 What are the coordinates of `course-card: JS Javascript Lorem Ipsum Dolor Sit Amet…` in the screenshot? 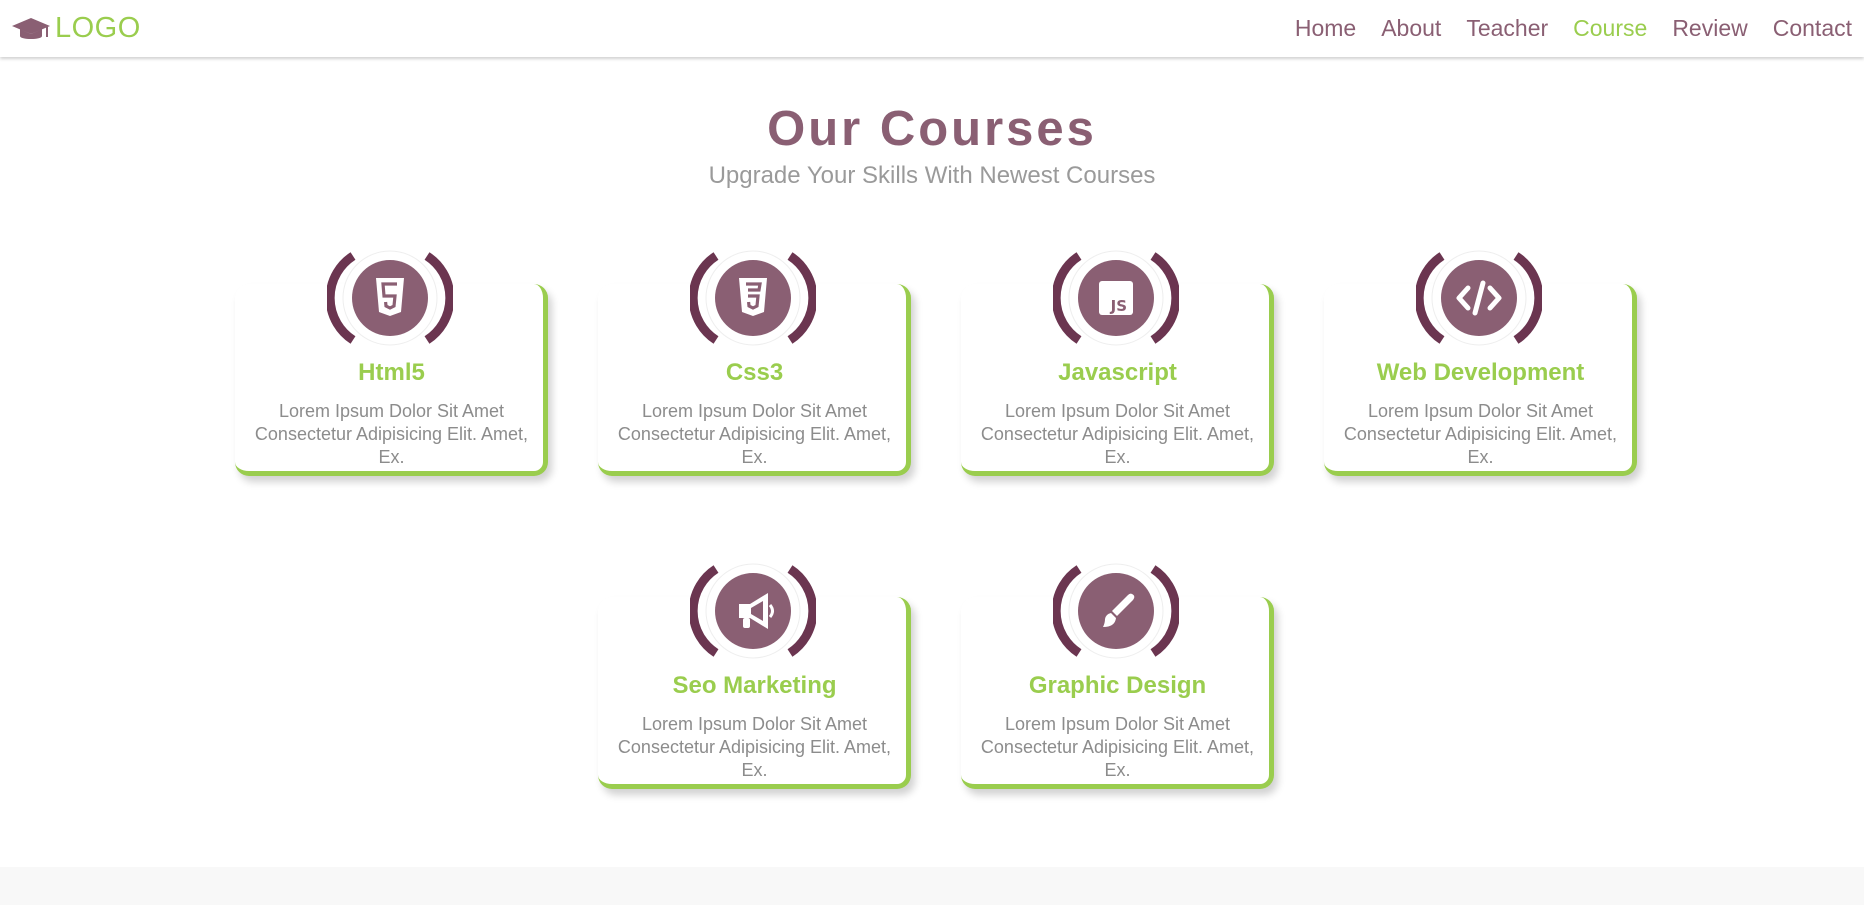 It's located at (1117, 362).